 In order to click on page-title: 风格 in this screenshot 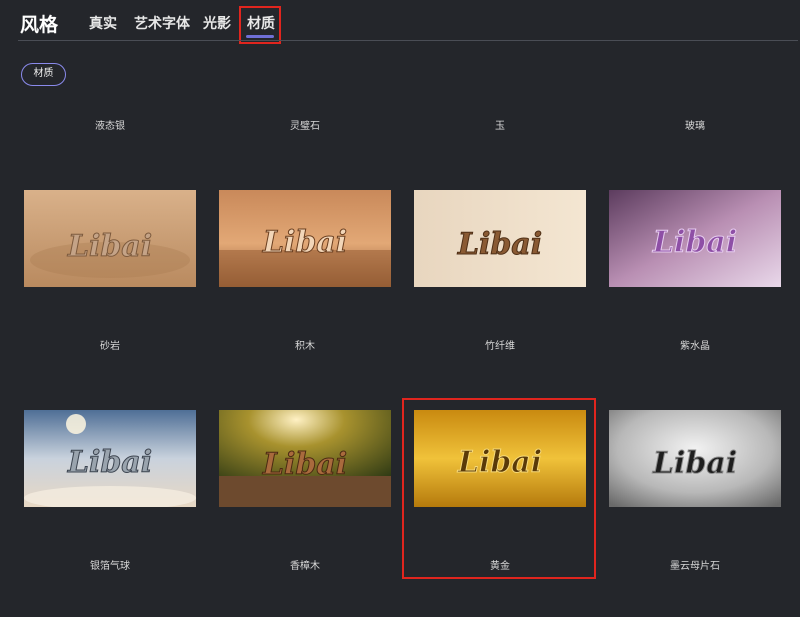, I will do `click(39, 25)`.